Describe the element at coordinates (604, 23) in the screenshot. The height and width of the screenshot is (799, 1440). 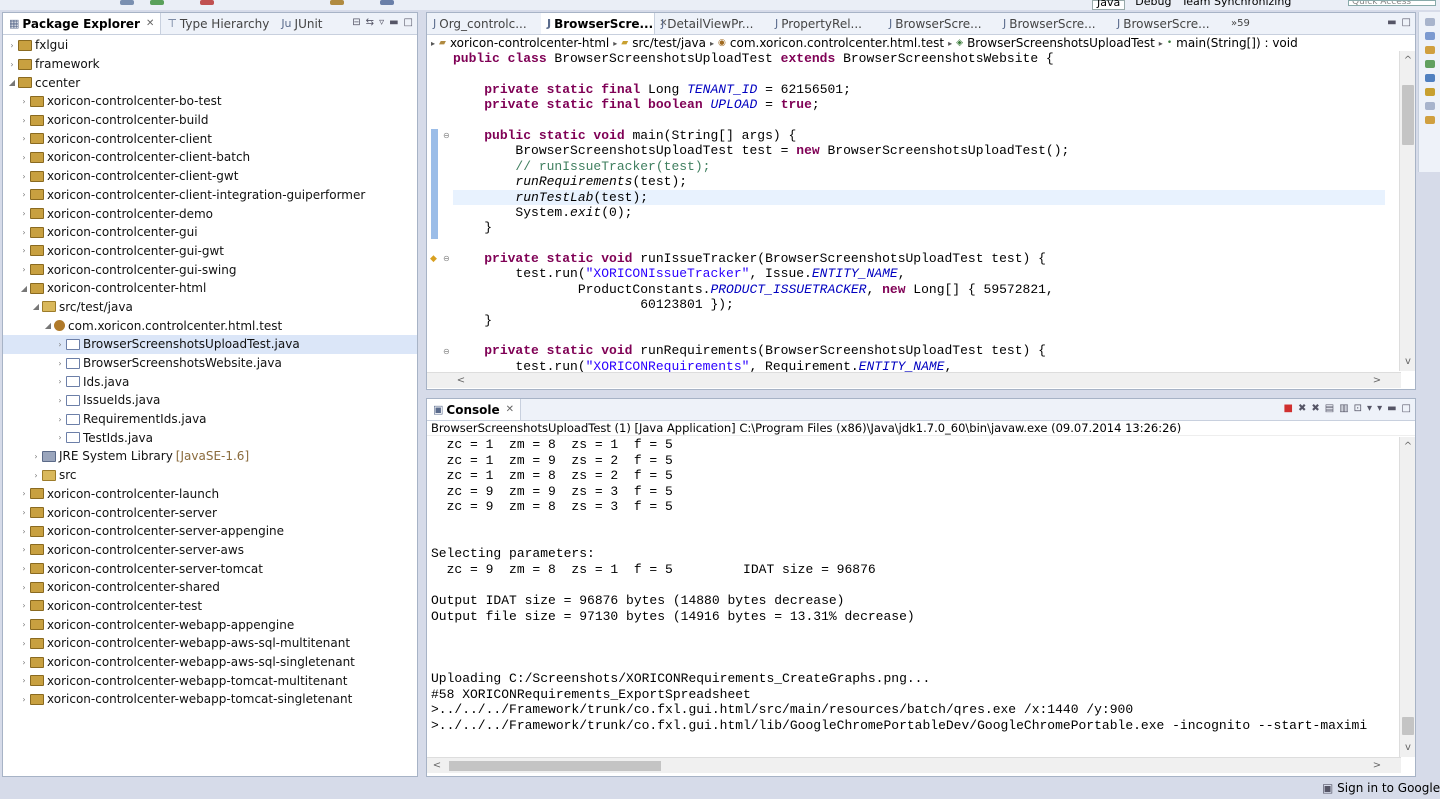
I see `editor-tab: J BrowserScre... ✕` at that location.